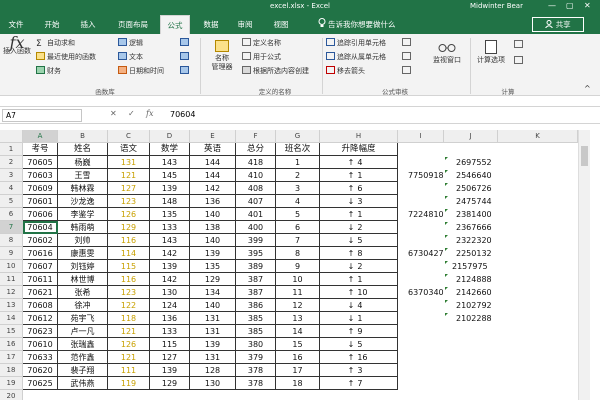  Describe the element at coordinates (471, 136) in the screenshot. I see `column-header-j: J` at that location.